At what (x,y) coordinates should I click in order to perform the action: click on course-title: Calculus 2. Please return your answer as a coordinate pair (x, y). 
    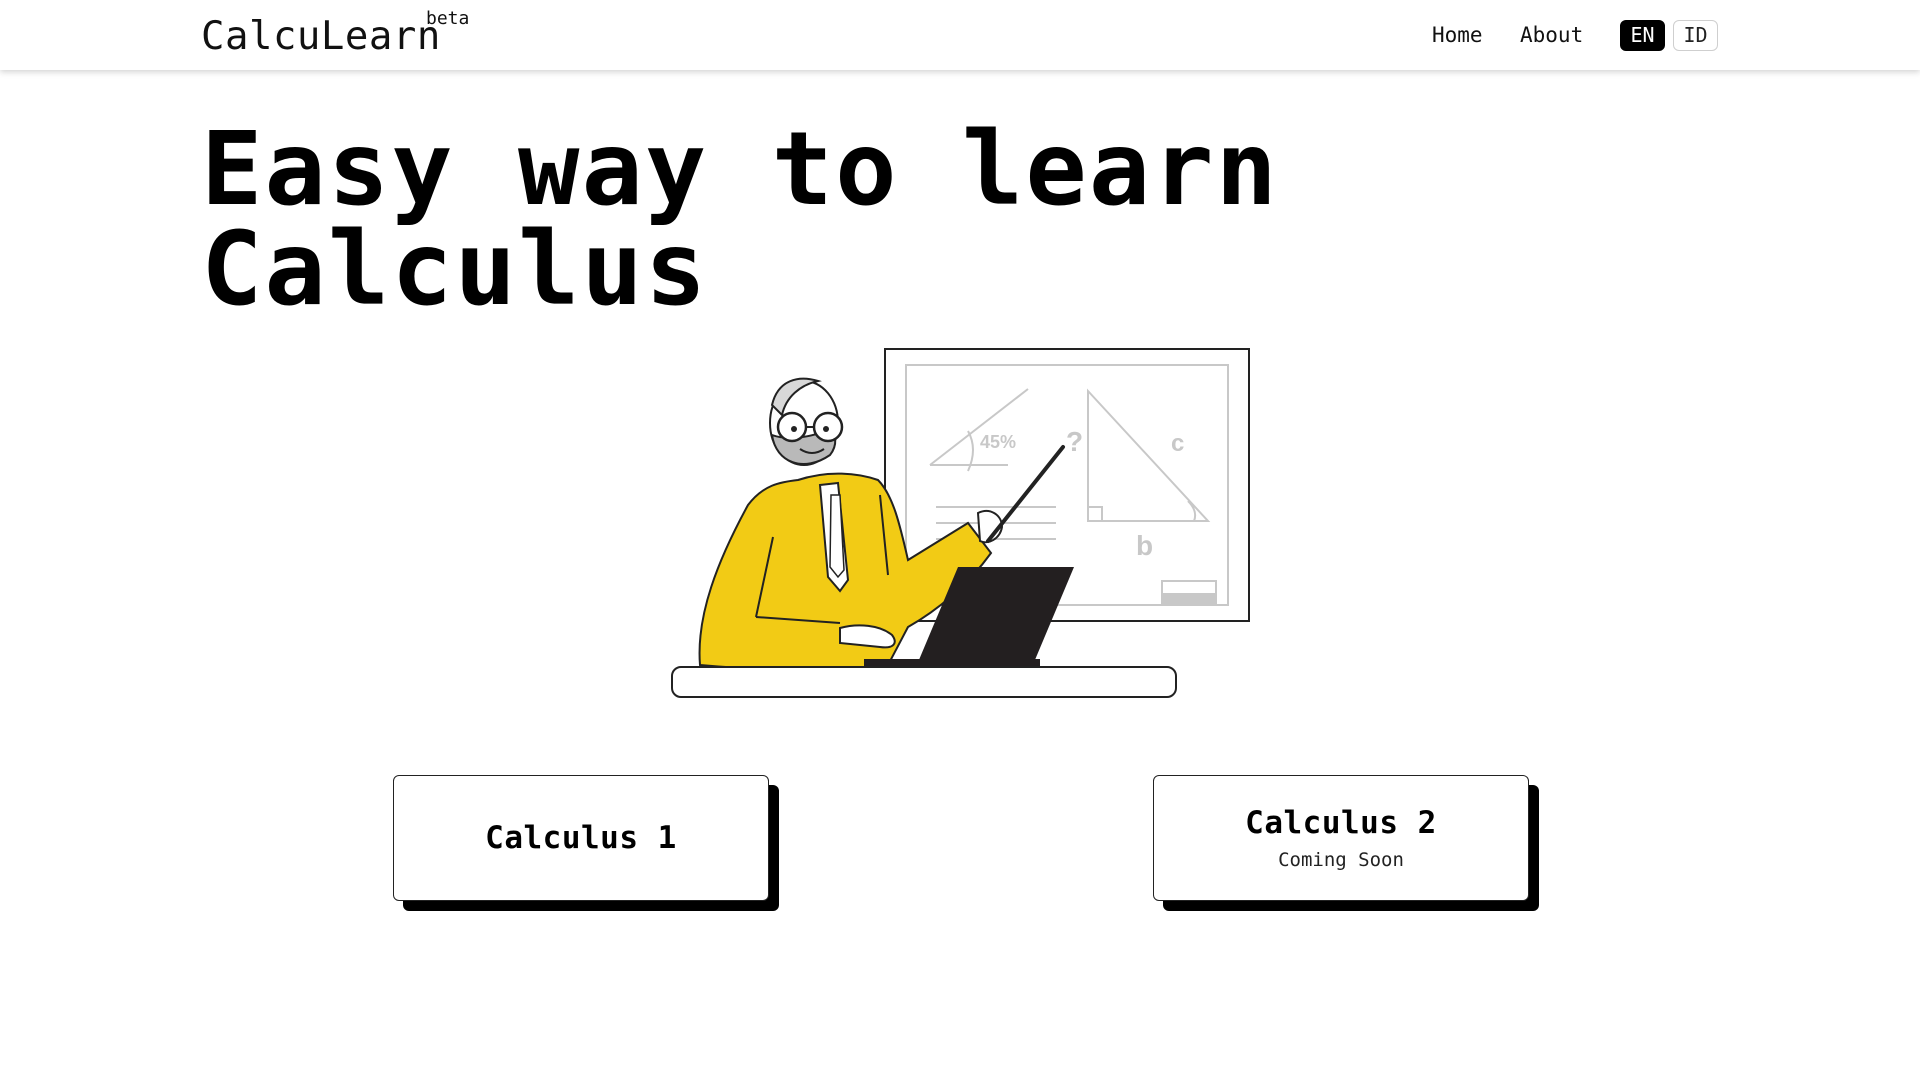
    Looking at the image, I should click on (1341, 823).